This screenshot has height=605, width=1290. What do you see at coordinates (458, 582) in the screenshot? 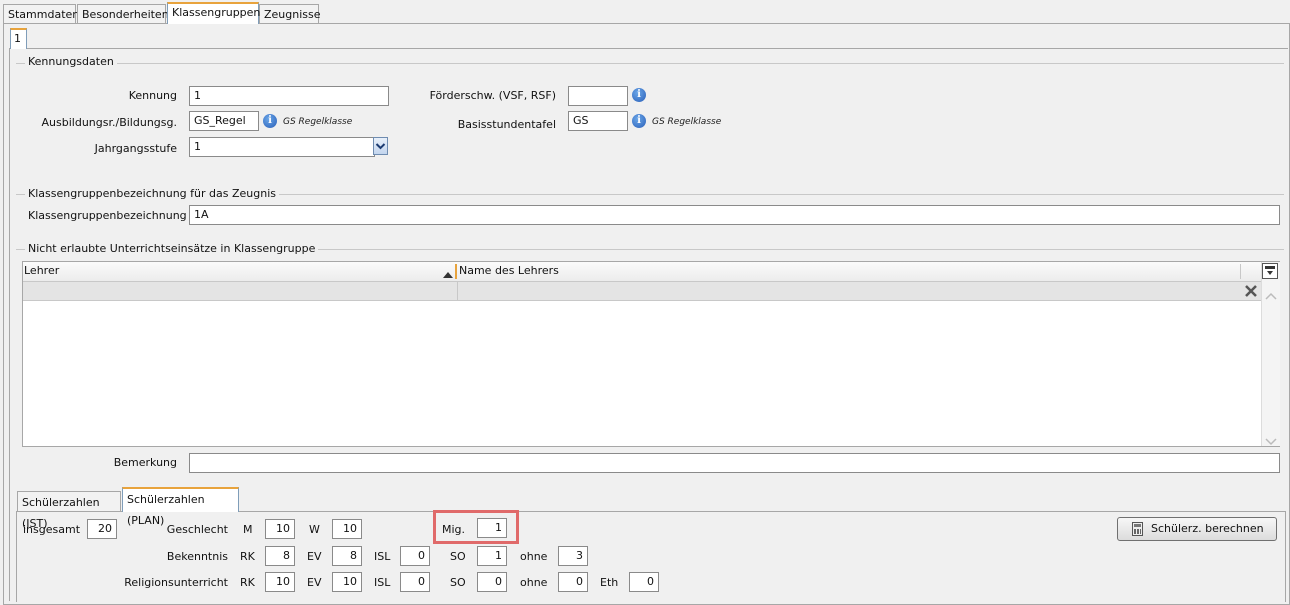
I see `rel-so-label: SO` at bounding box center [458, 582].